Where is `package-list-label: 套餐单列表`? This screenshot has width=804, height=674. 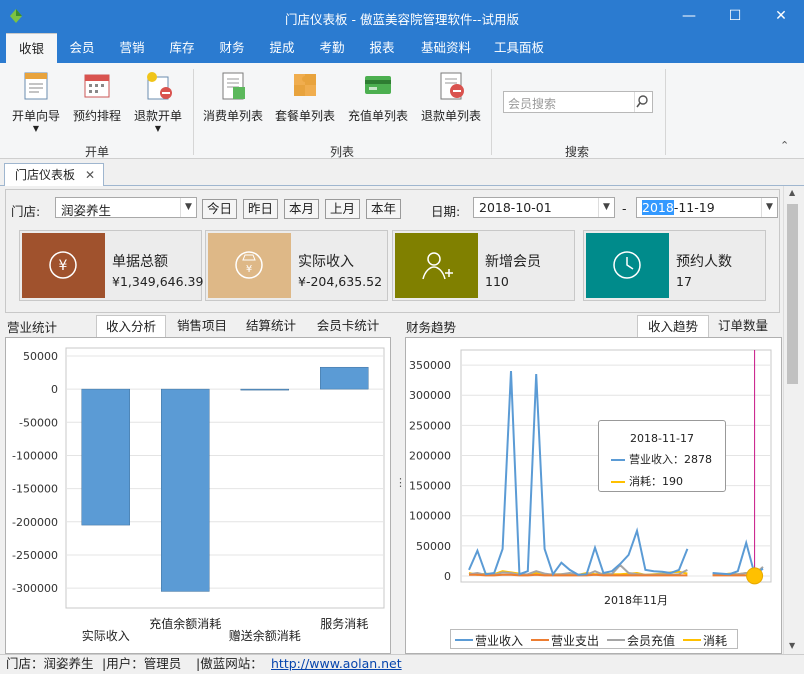
package-list-label: 套餐单列表 is located at coordinates (304, 116).